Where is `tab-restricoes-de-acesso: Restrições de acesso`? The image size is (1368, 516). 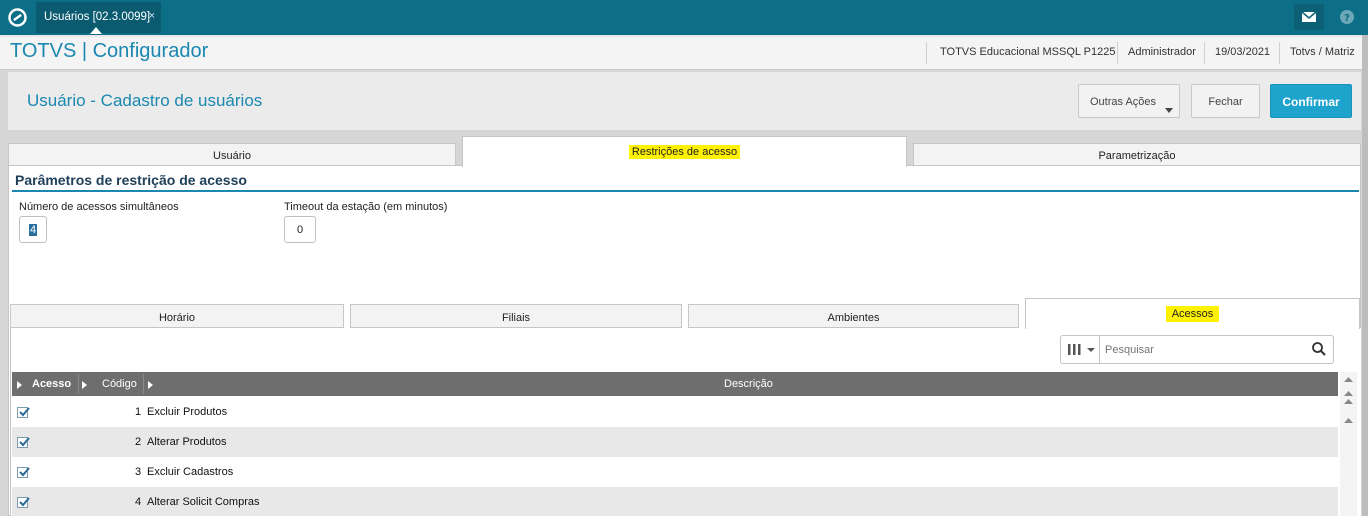
tab-restricoes-de-acesso: Restrições de acesso is located at coordinates (684, 151).